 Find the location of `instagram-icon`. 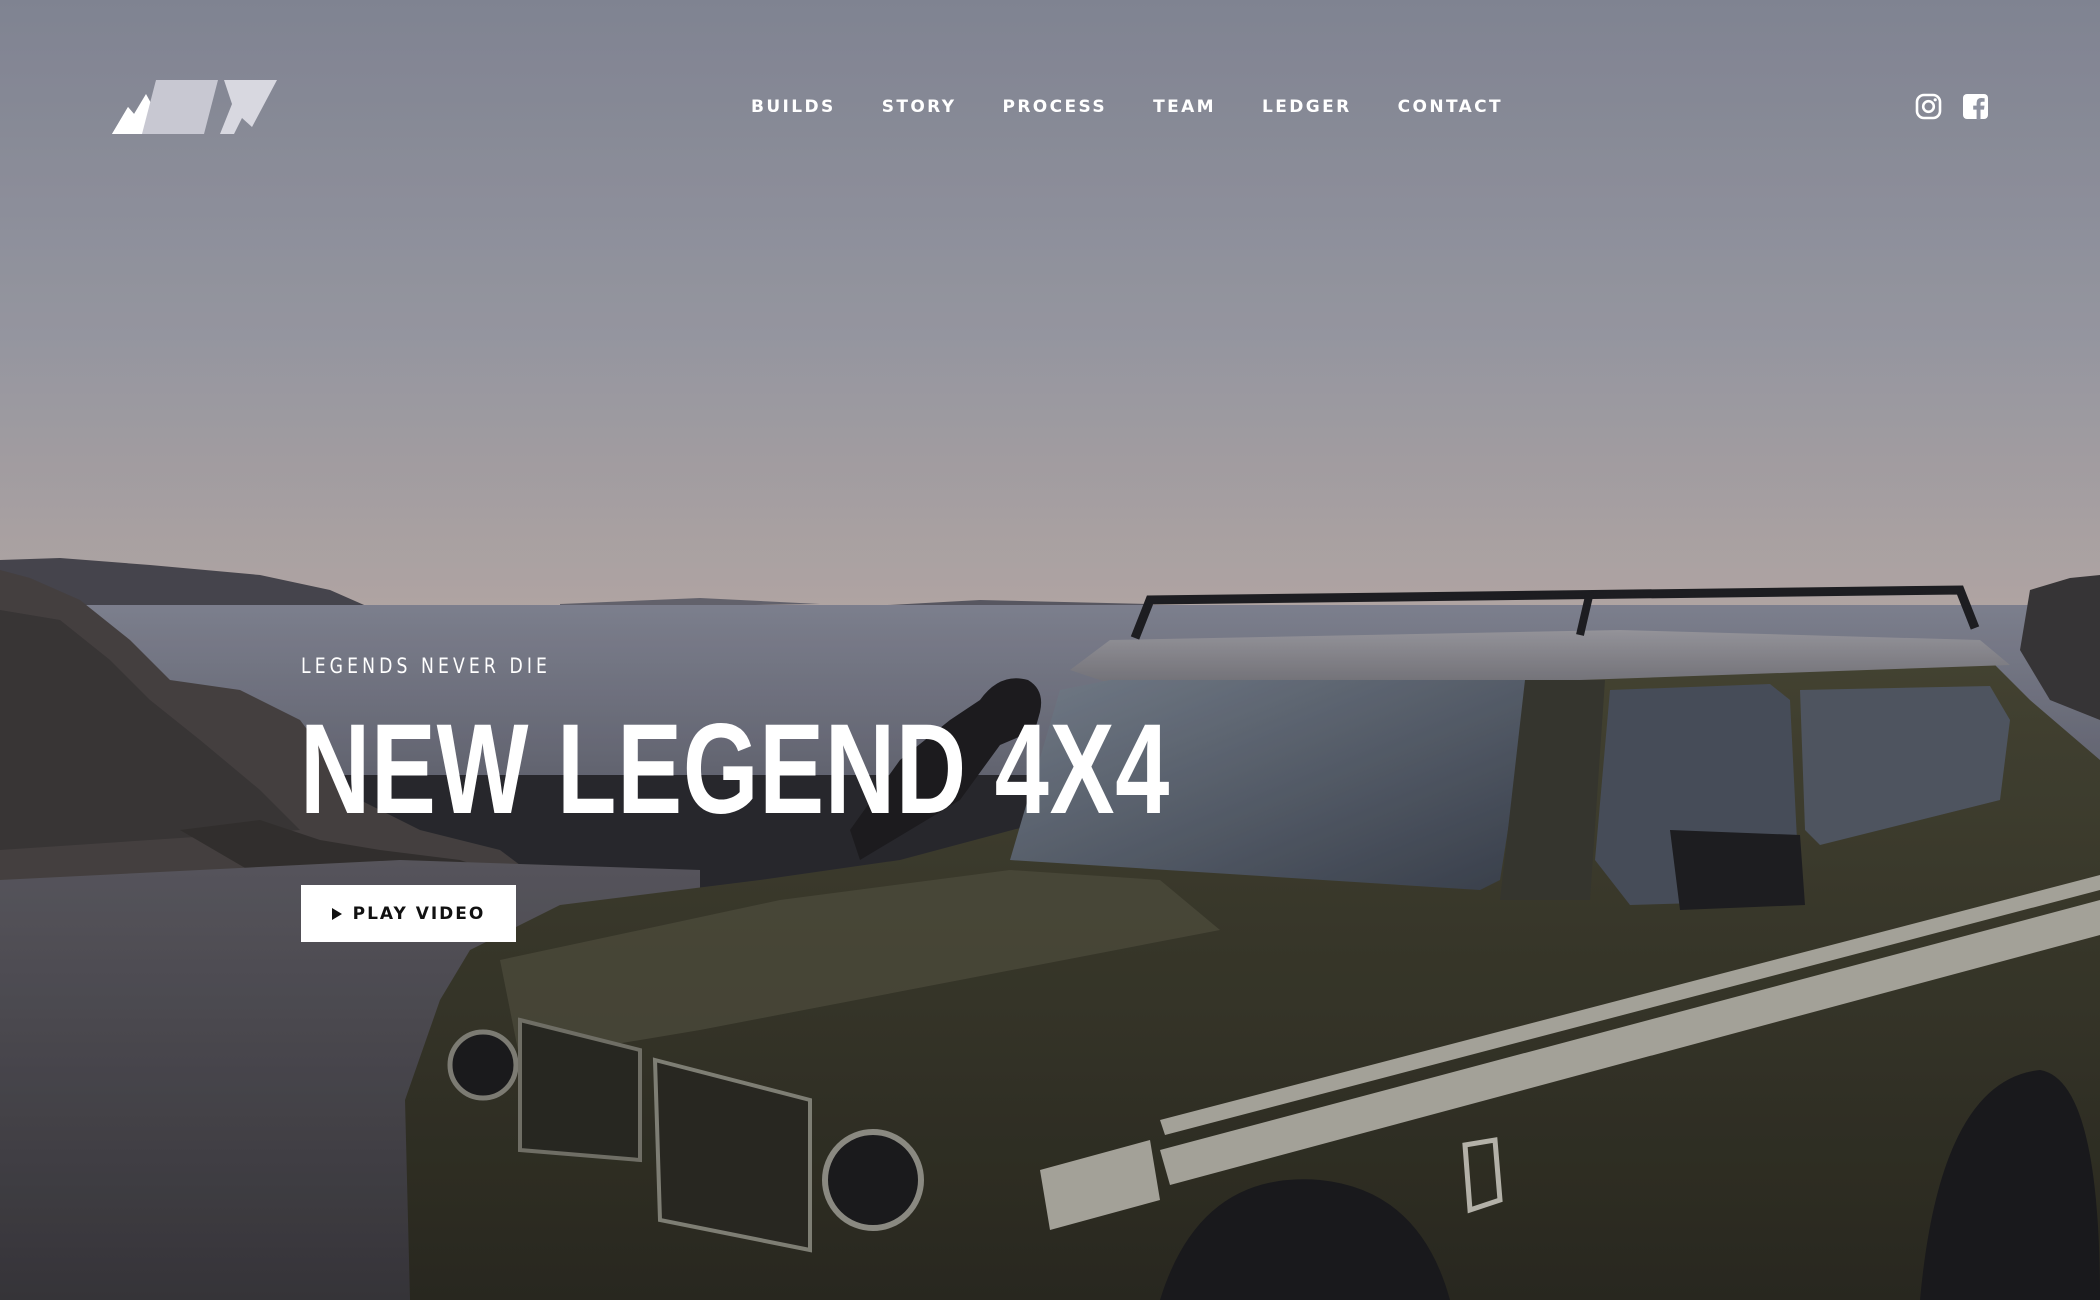

instagram-icon is located at coordinates (1928, 106).